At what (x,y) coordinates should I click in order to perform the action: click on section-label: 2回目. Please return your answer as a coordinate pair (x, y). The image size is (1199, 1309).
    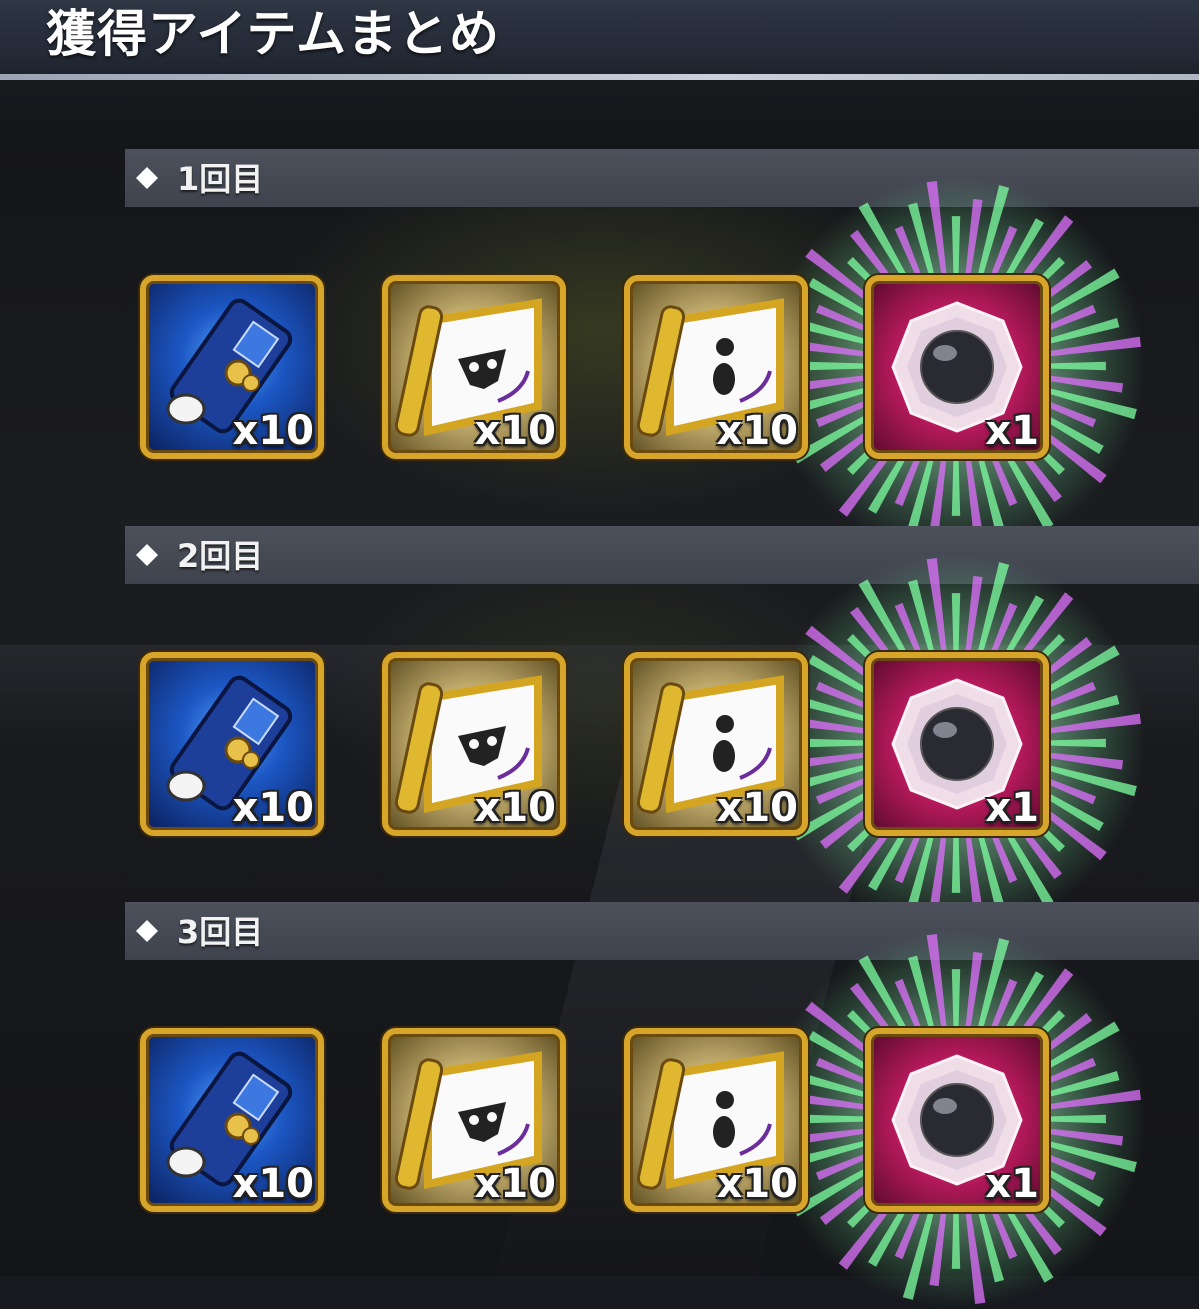
    Looking at the image, I should click on (220, 556).